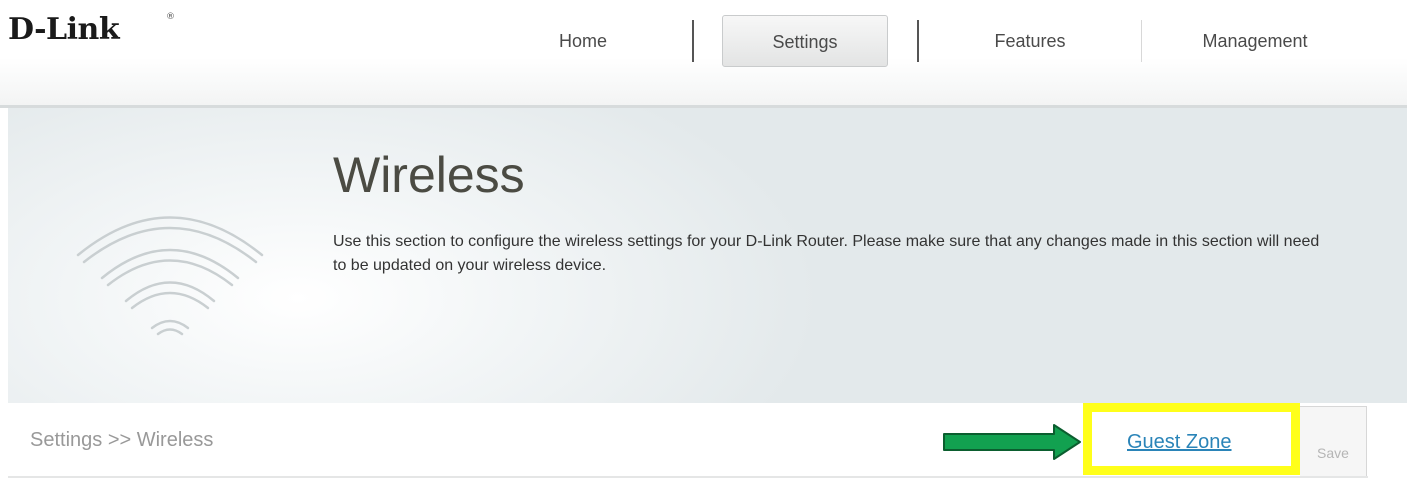 The height and width of the screenshot is (499, 1407). I want to click on nav-tab-settings: Settings, so click(805, 41).